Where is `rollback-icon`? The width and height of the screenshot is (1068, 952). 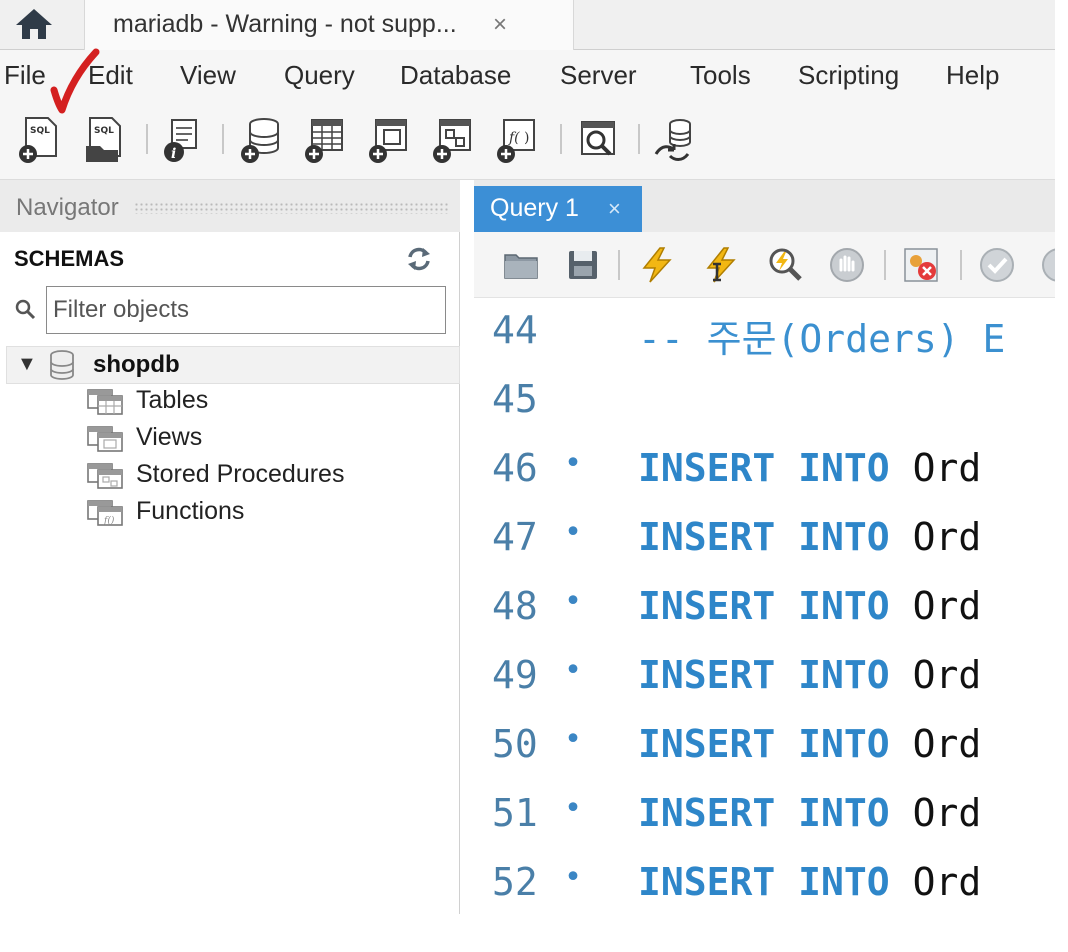
rollback-icon is located at coordinates (1048, 265).